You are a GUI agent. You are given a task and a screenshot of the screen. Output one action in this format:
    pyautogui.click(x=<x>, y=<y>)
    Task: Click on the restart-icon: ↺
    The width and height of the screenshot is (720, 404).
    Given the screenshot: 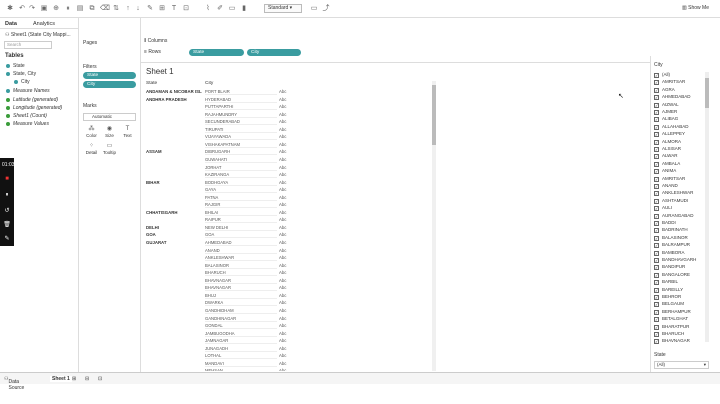 What is the action you would take?
    pyautogui.click(x=7, y=211)
    